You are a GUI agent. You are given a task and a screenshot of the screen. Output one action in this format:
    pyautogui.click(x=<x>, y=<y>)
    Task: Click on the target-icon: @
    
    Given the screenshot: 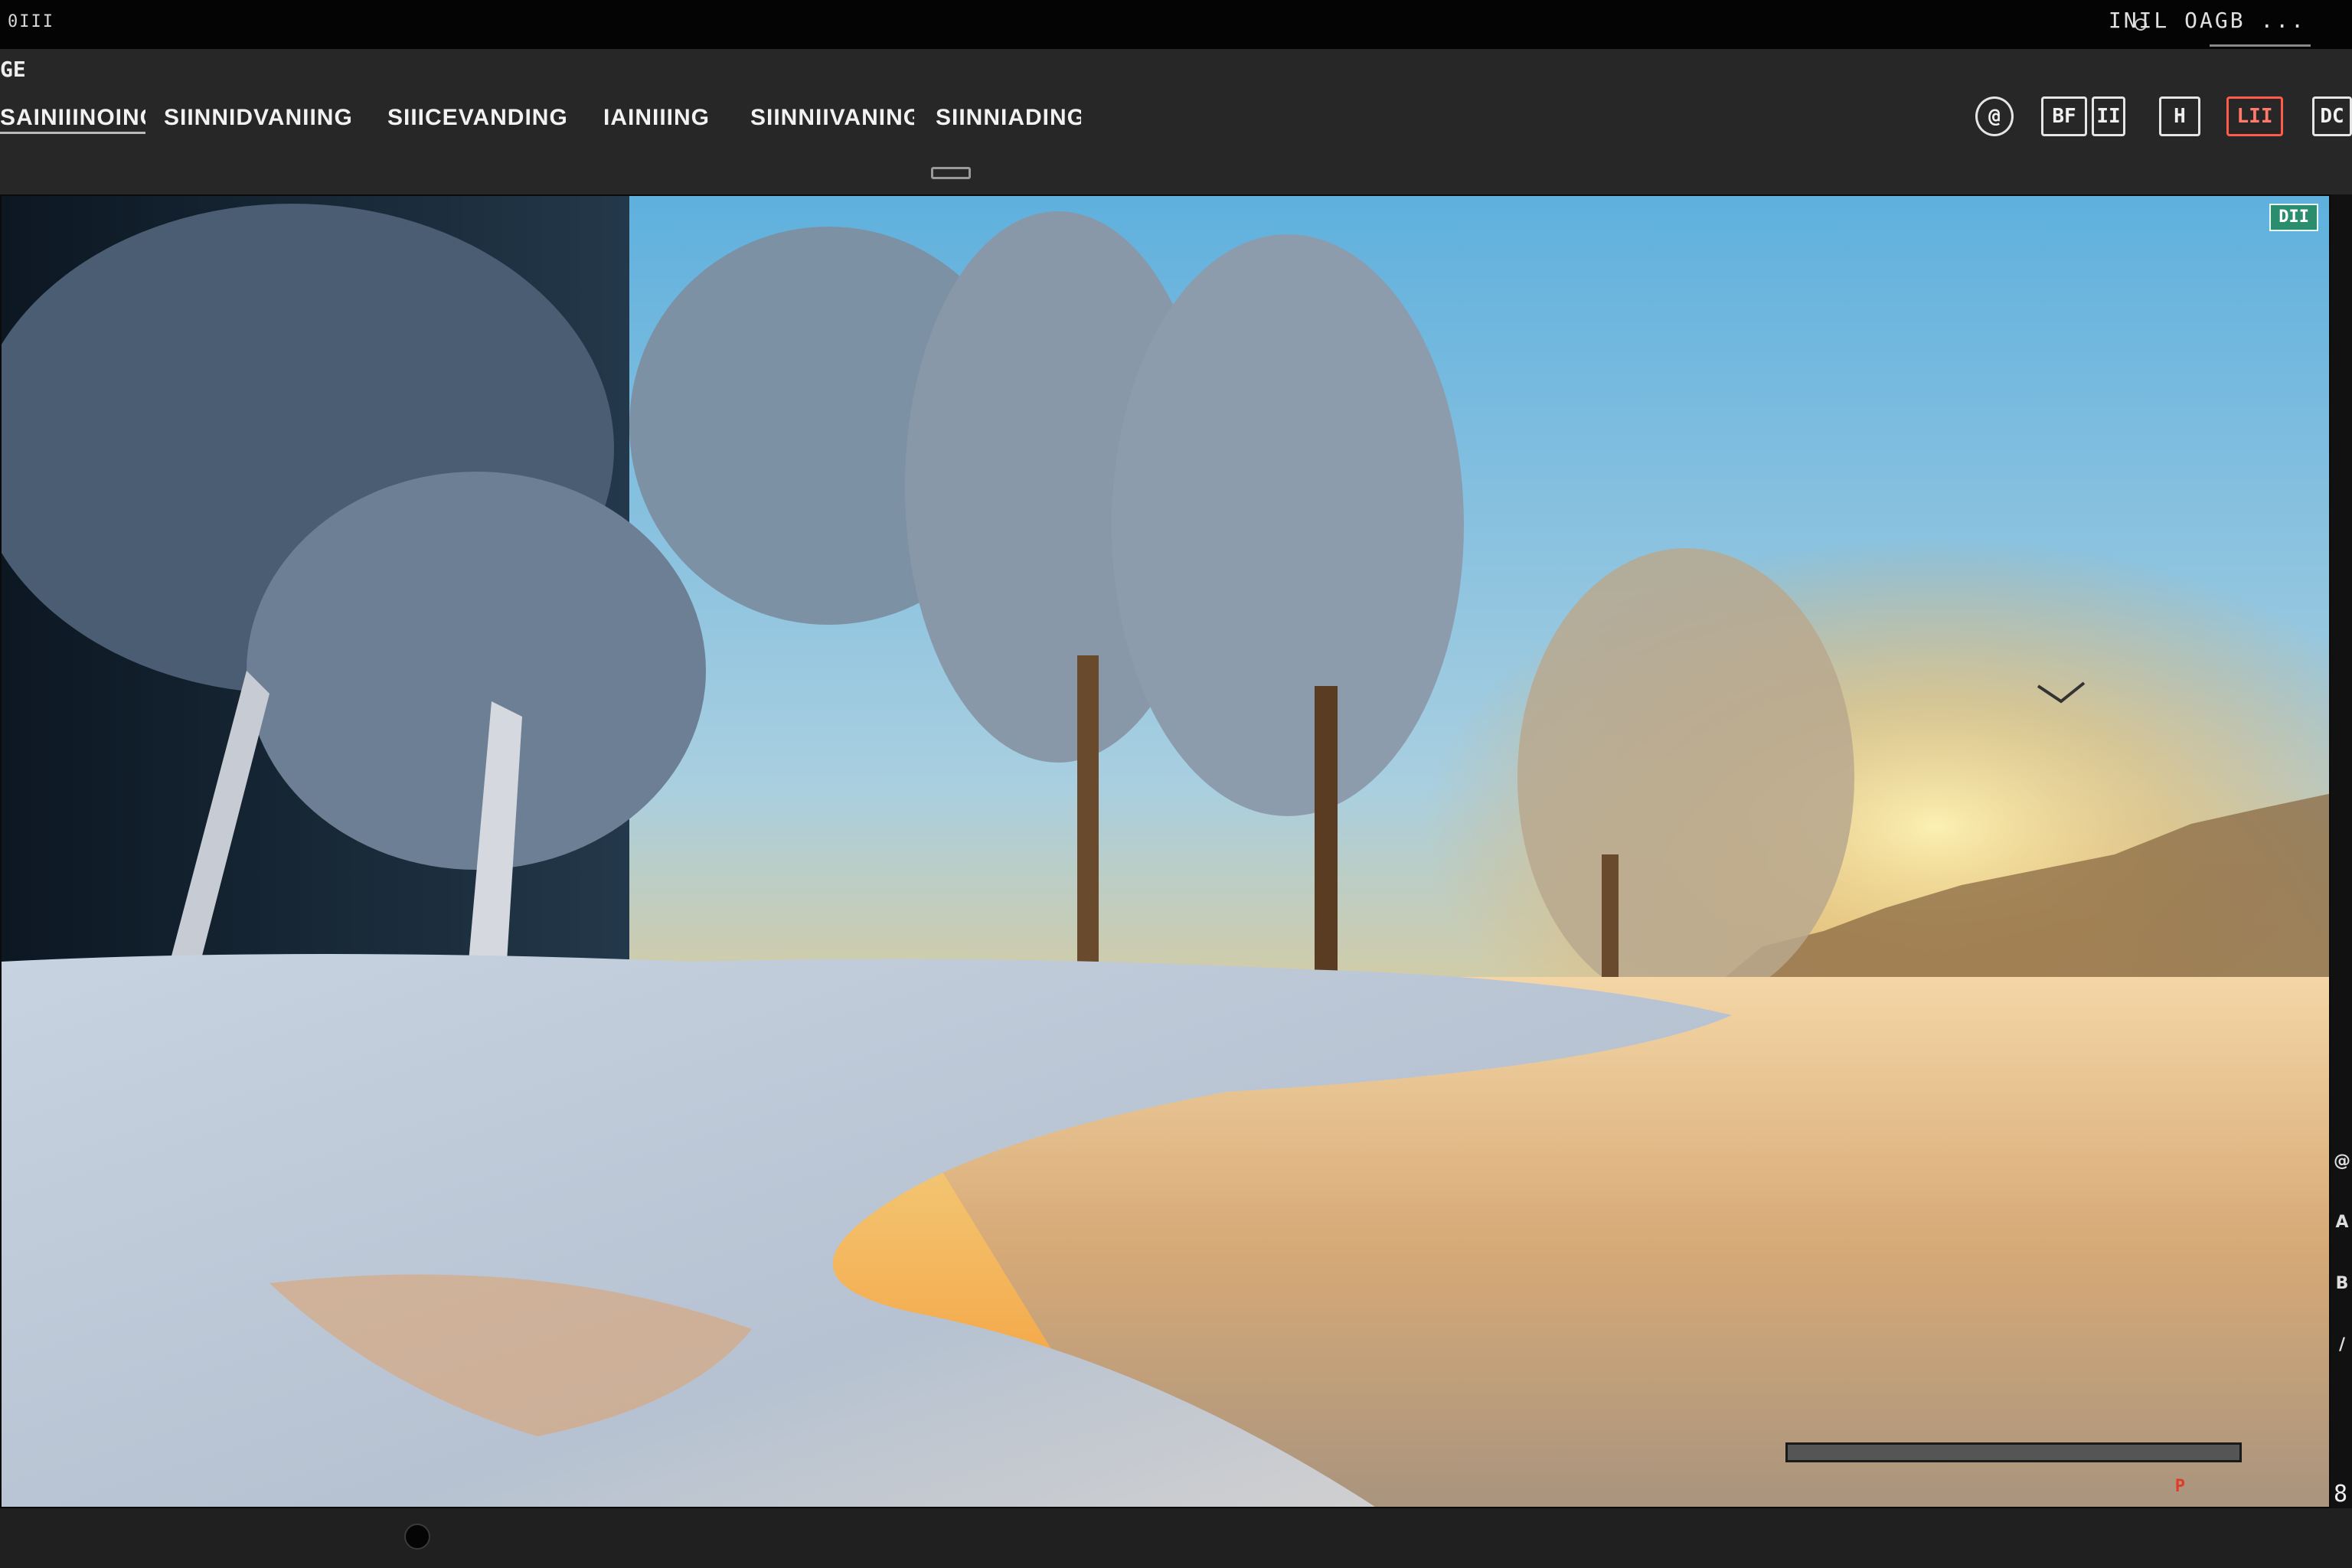 What is the action you would take?
    pyautogui.click(x=1994, y=116)
    